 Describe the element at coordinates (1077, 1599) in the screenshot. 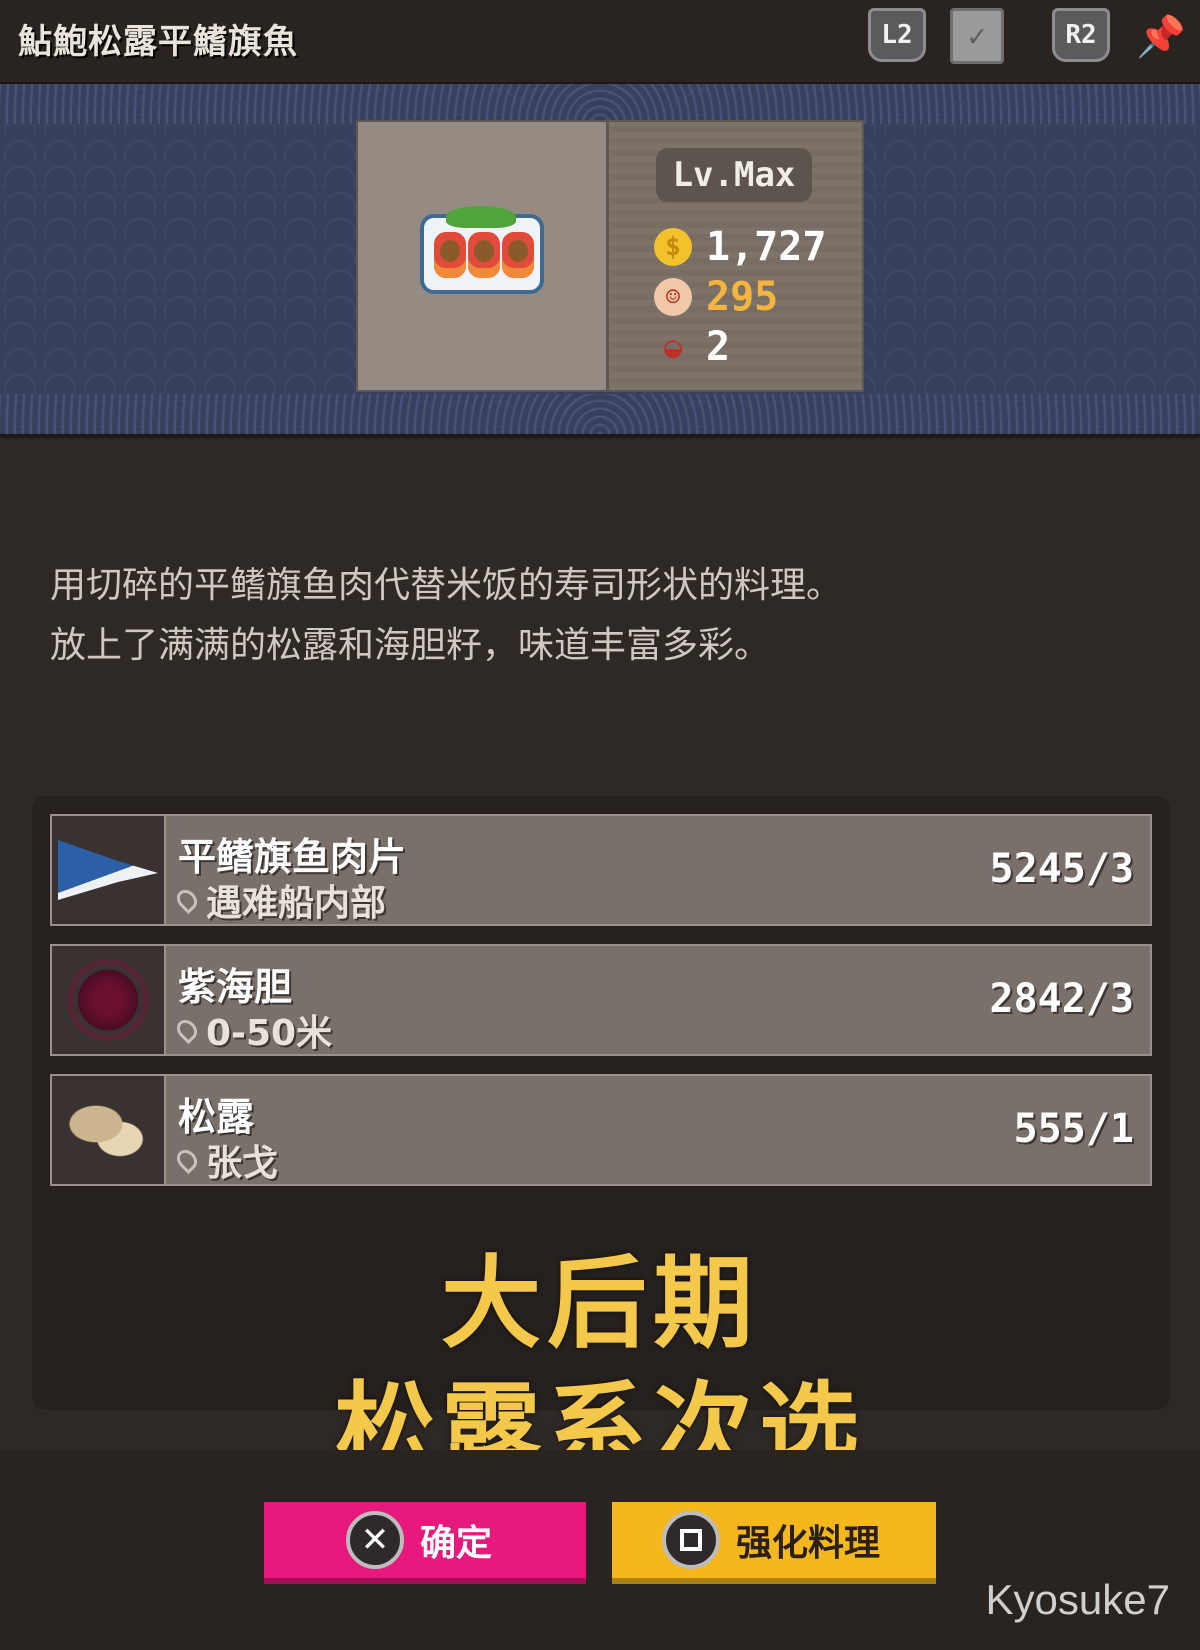

I see `watermark: Kyosuke7` at that location.